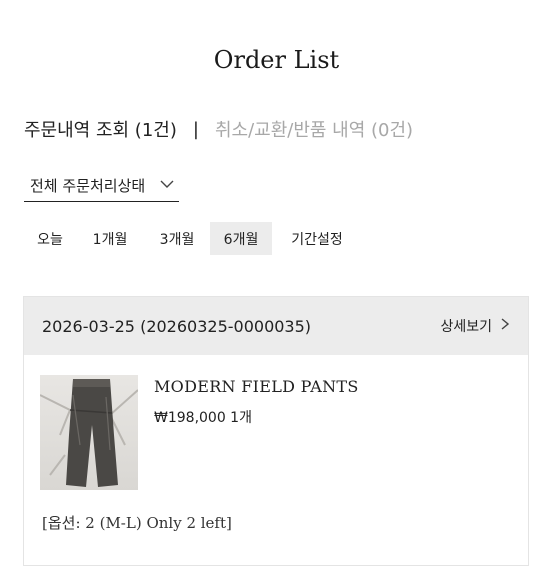 The width and height of the screenshot is (553, 566). I want to click on tab-cancel-exchange-return: 취소/교환/반품 내역 (0건), so click(314, 129).